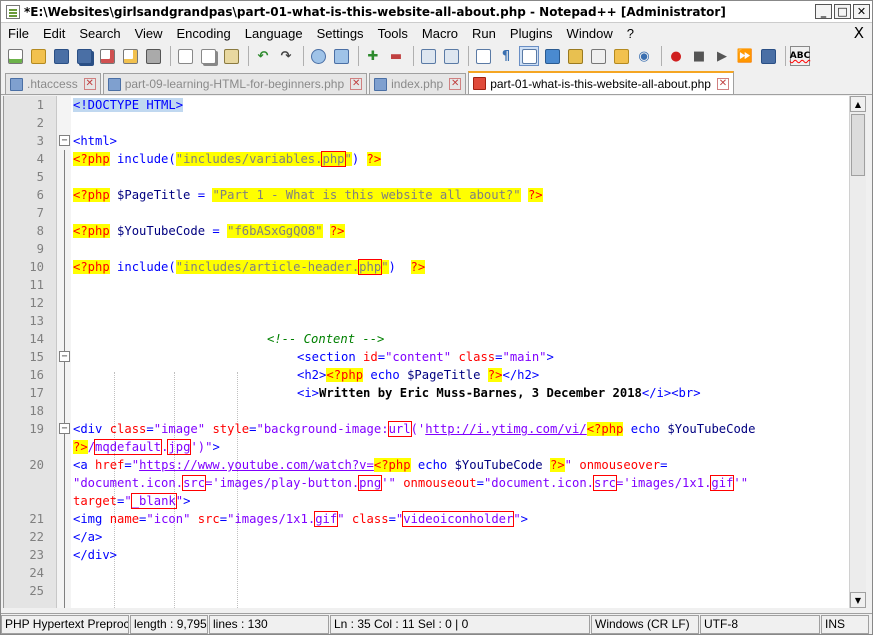  Describe the element at coordinates (308, 393) in the screenshot. I see `tag-token: <i>` at that location.